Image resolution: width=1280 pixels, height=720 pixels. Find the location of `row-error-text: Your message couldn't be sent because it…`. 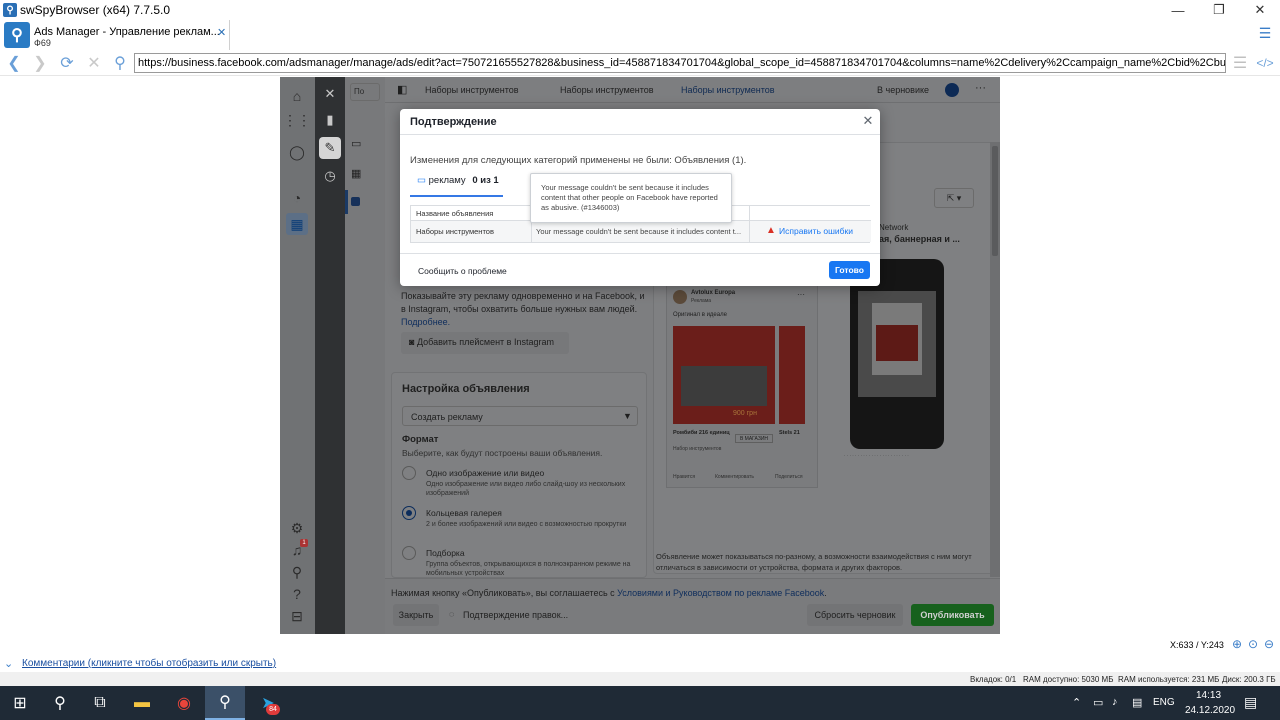

row-error-text: Your message couldn't be sent because it… is located at coordinates (641, 231).